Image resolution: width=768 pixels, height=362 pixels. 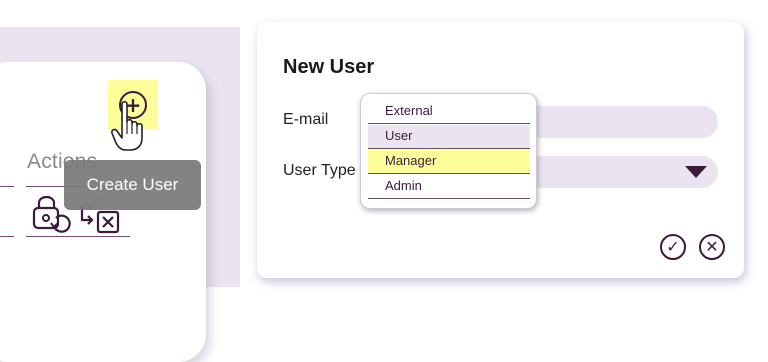 What do you see at coordinates (319, 170) in the screenshot?
I see `user-type-label: User Type` at bounding box center [319, 170].